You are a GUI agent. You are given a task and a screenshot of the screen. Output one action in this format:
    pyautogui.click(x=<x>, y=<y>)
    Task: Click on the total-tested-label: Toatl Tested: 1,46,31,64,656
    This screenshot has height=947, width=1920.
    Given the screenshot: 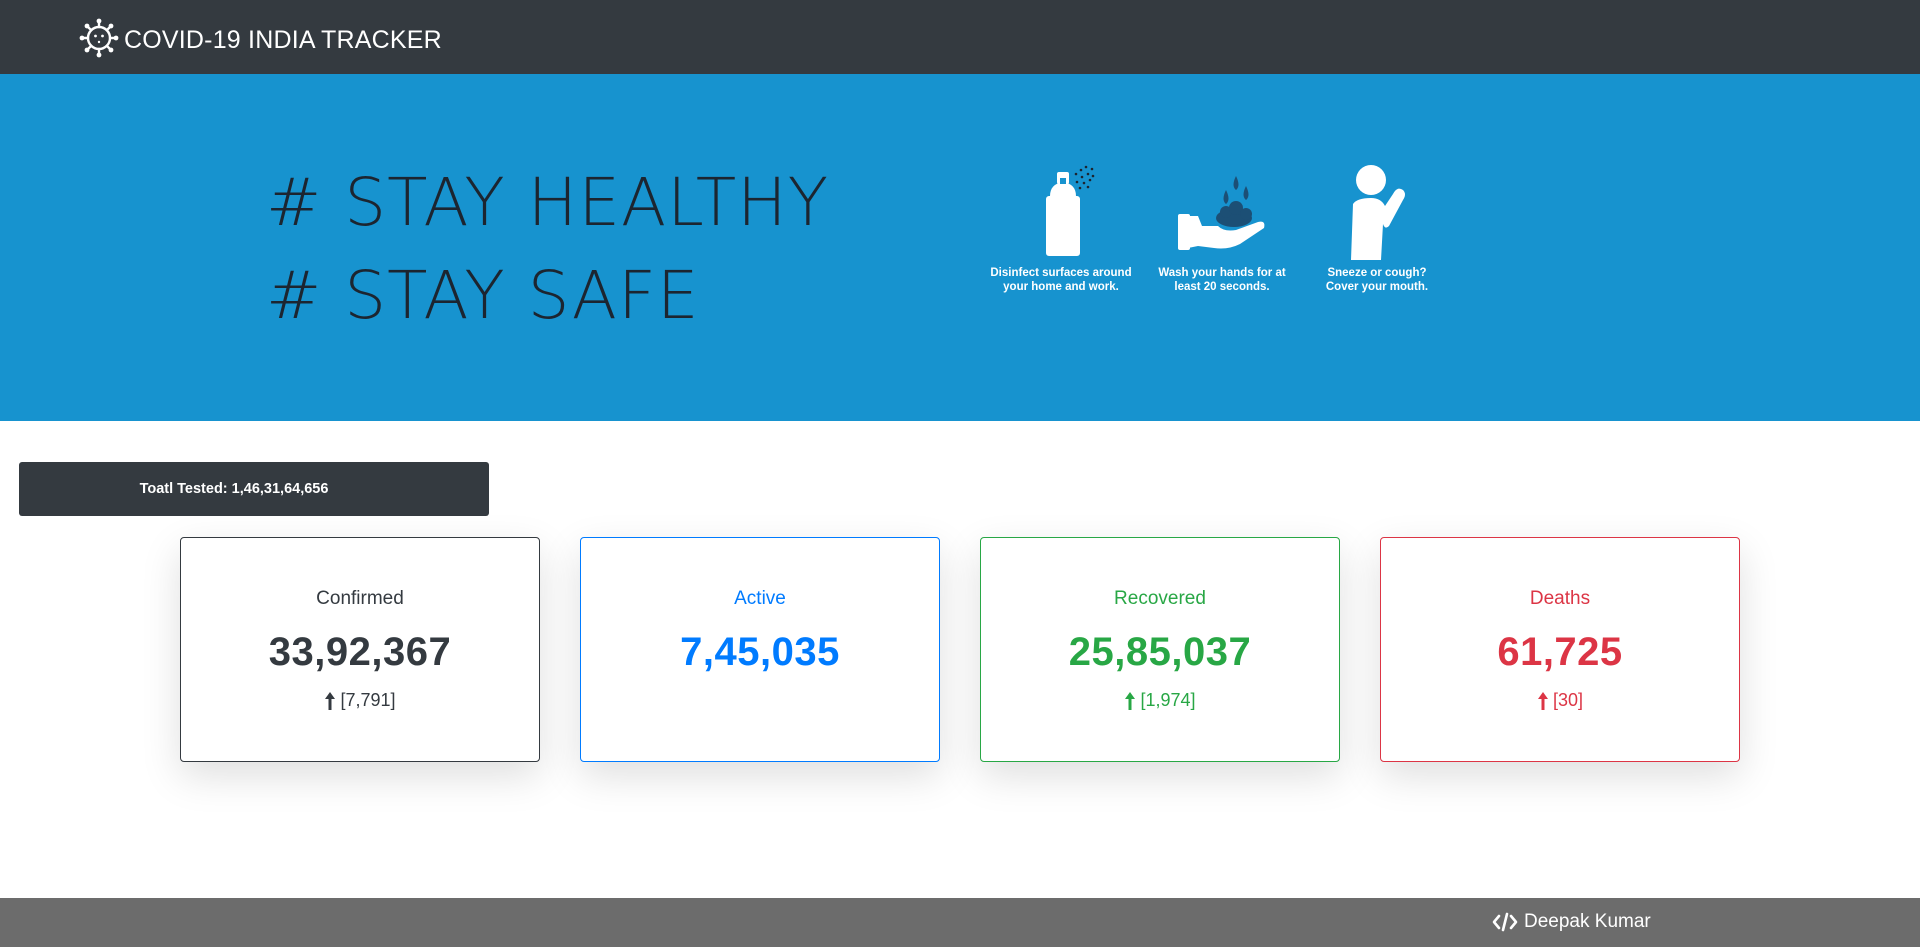 What is the action you would take?
    pyautogui.click(x=234, y=489)
    